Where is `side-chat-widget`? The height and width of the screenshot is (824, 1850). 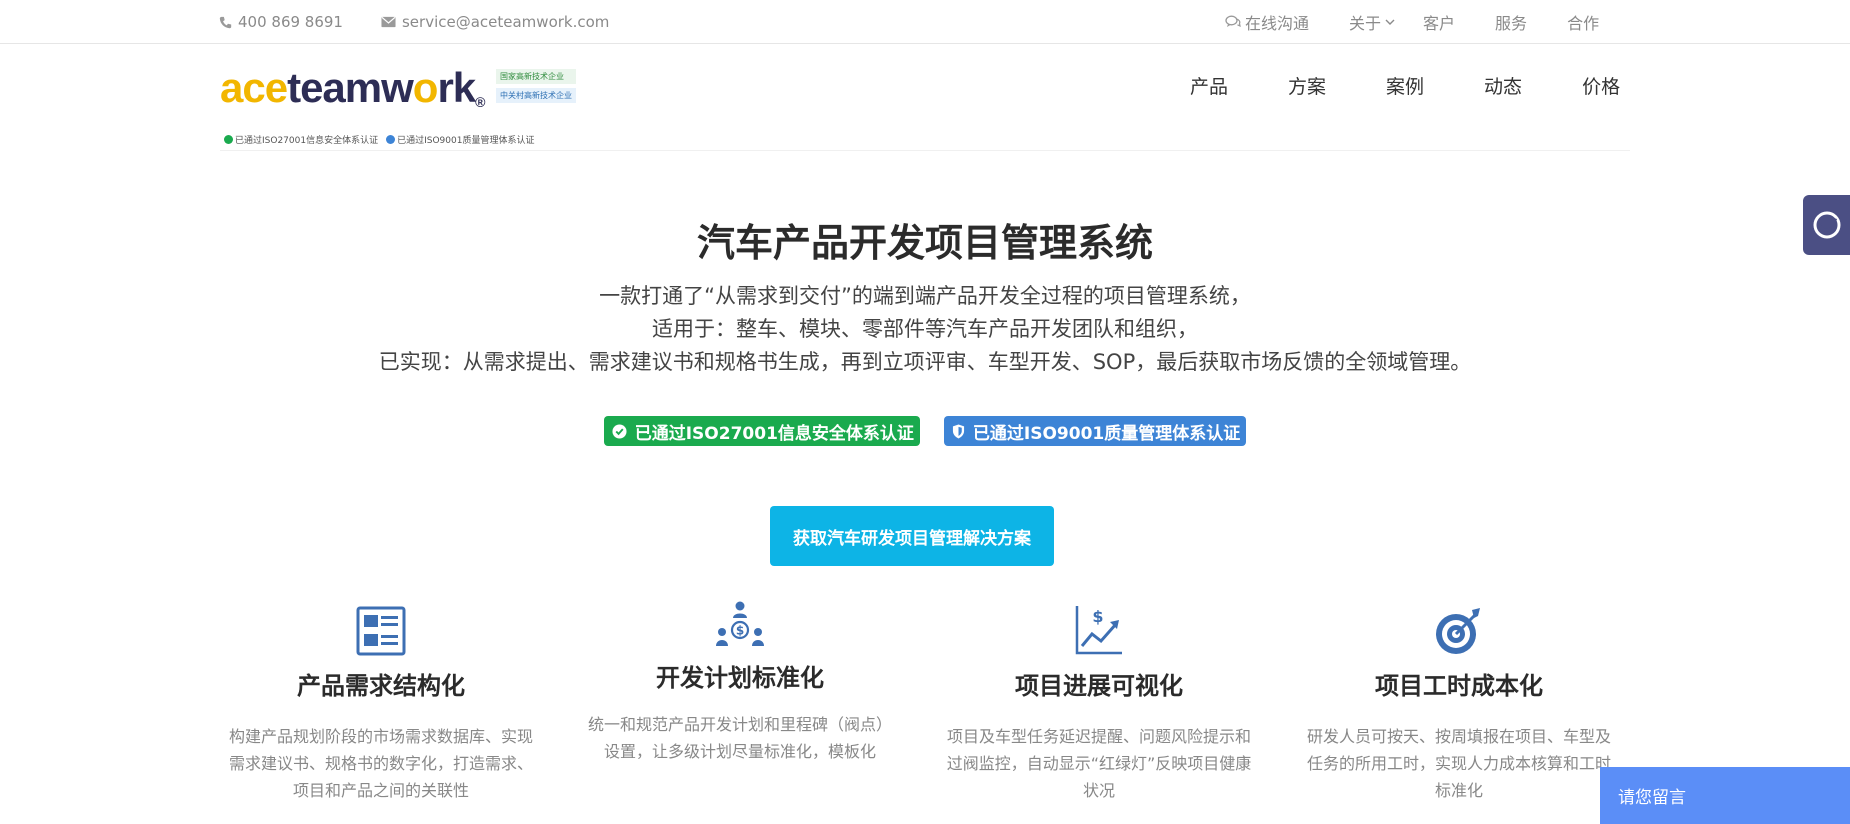
side-chat-widget is located at coordinates (1826, 225).